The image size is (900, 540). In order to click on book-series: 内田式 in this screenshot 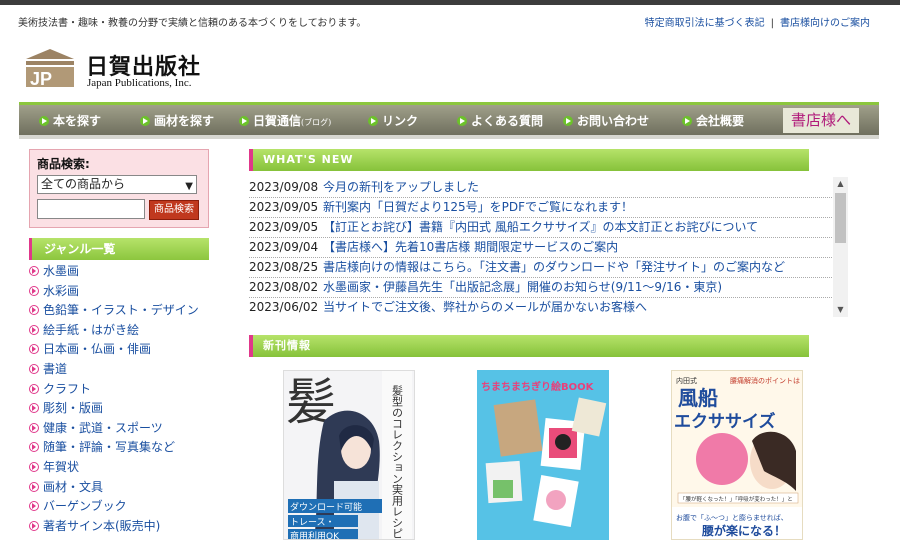, I will do `click(686, 380)`.